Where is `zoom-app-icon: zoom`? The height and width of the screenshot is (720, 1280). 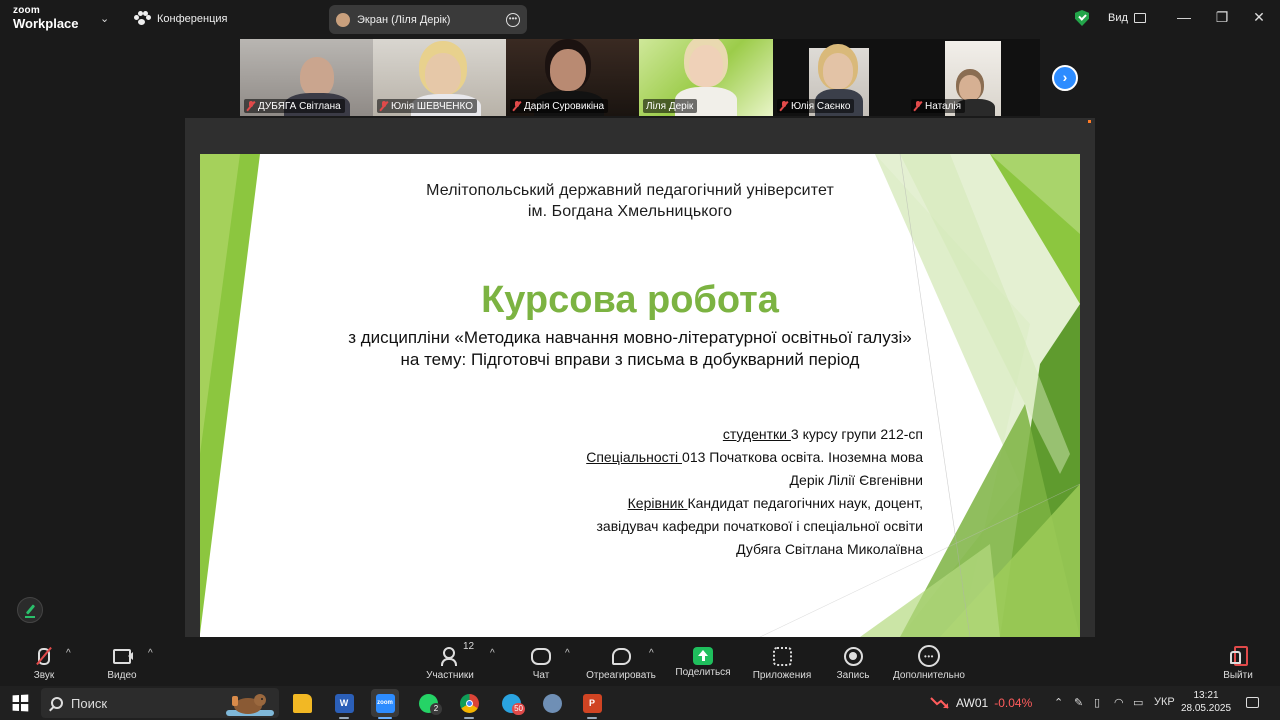
zoom-app-icon: zoom is located at coordinates (385, 703).